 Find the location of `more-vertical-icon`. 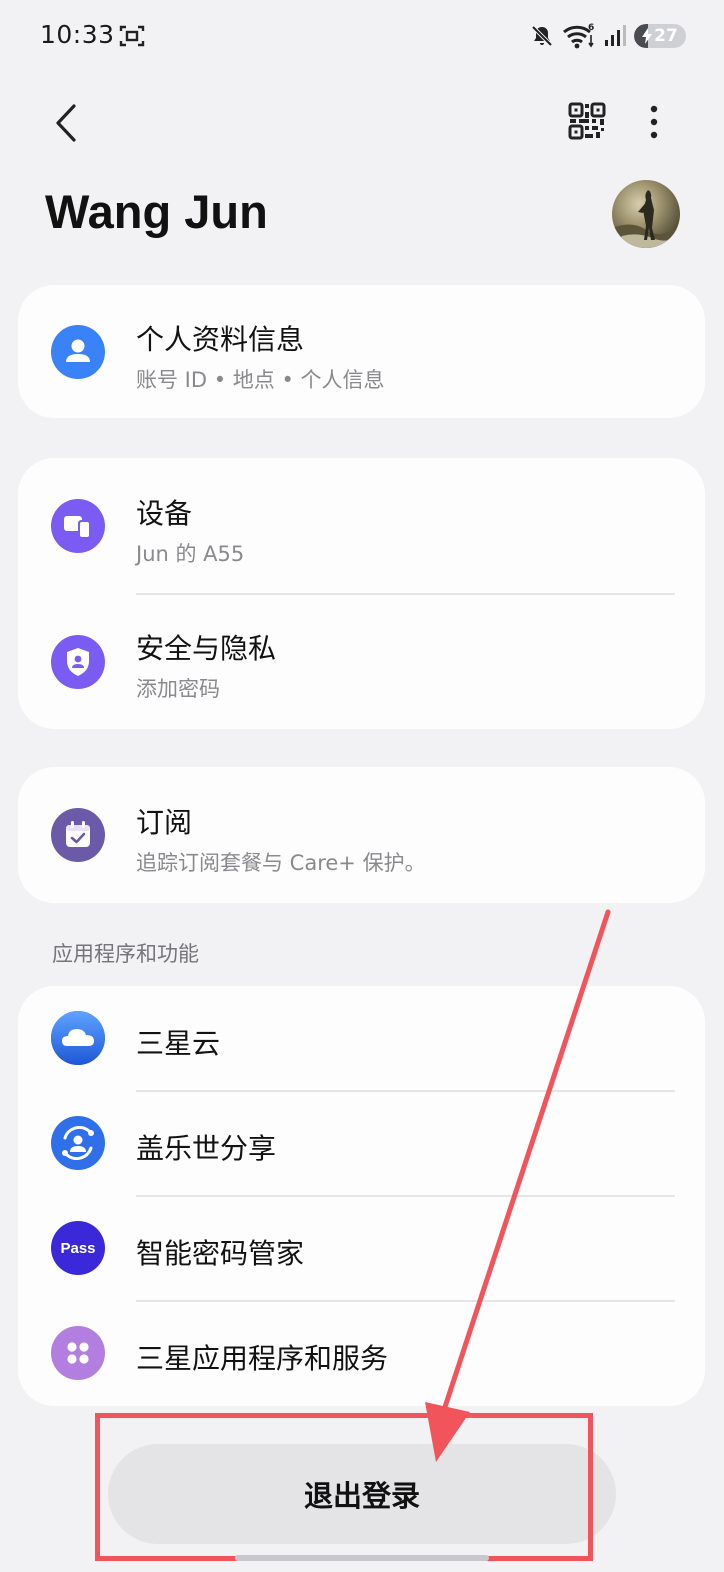

more-vertical-icon is located at coordinates (654, 122).